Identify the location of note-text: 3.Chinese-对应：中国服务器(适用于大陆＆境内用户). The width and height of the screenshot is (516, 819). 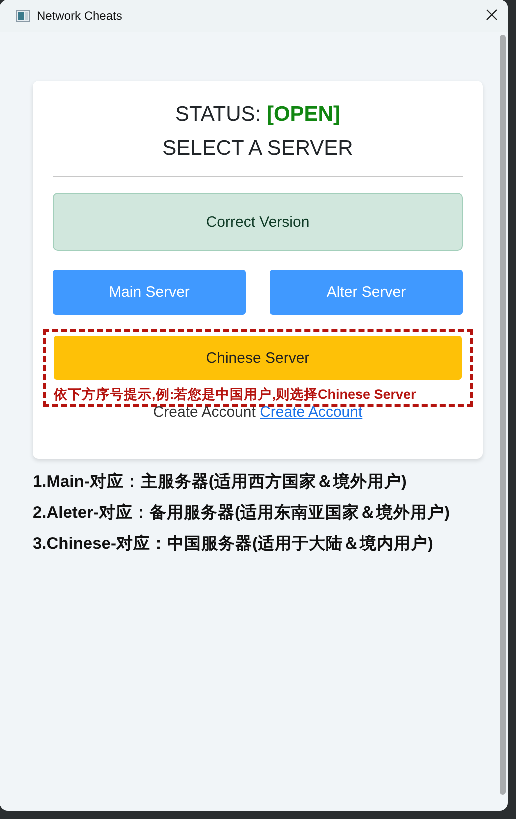
(233, 544).